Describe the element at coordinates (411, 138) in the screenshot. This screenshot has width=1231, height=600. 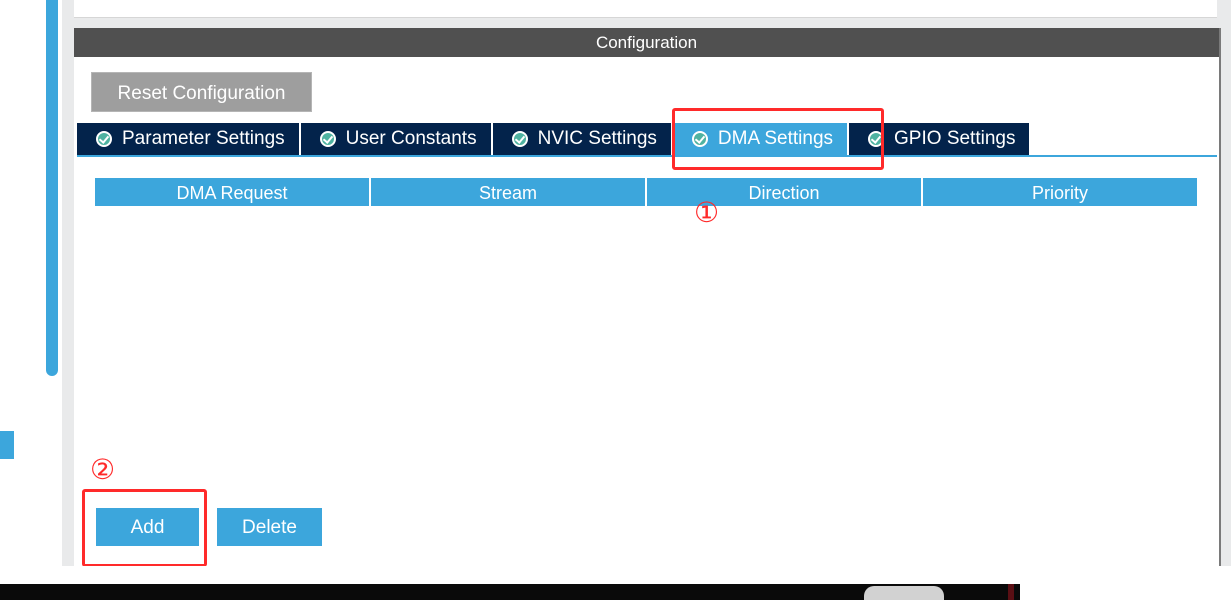
I see `tab-label: User Constants` at that location.